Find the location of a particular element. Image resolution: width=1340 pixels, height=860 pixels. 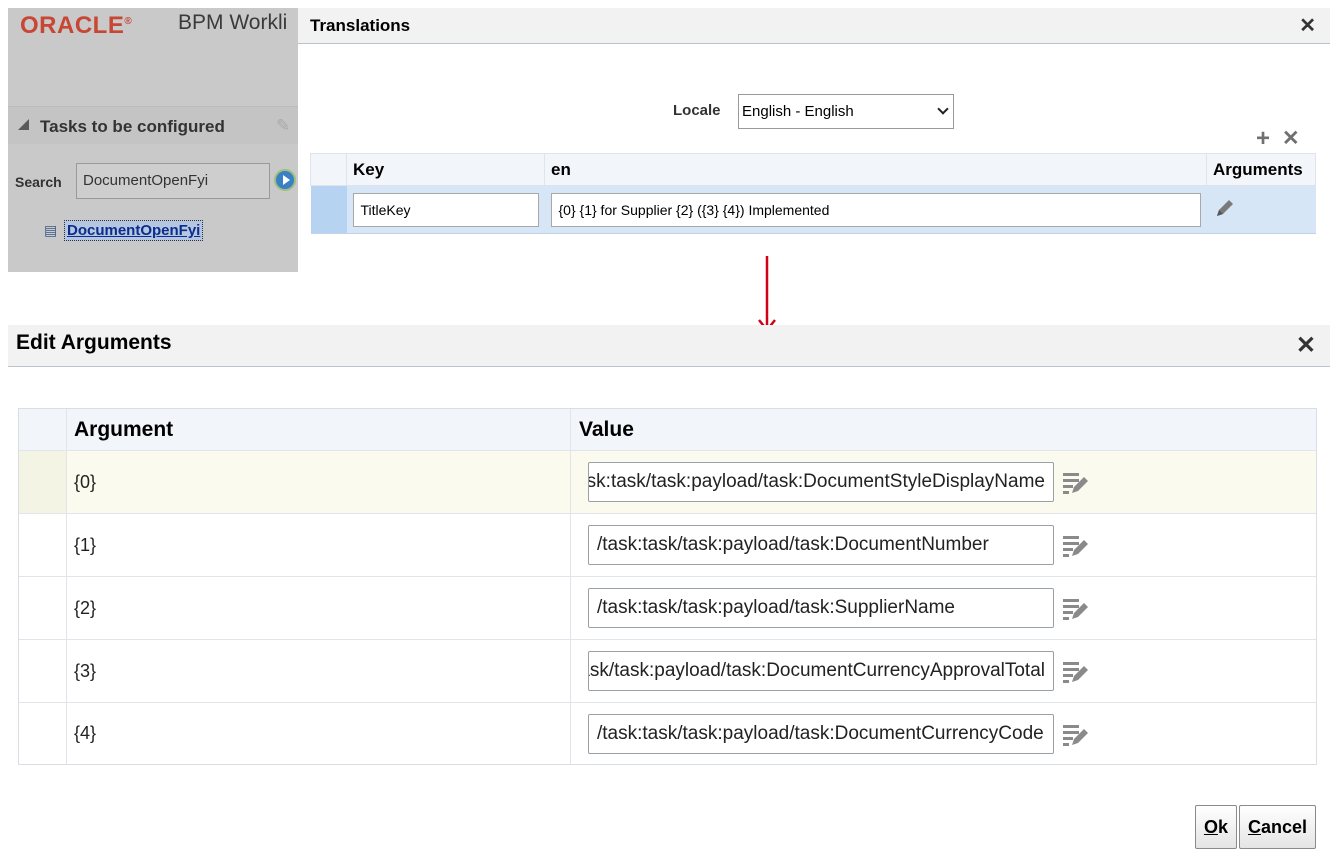

locale-label: Locale is located at coordinates (697, 110).